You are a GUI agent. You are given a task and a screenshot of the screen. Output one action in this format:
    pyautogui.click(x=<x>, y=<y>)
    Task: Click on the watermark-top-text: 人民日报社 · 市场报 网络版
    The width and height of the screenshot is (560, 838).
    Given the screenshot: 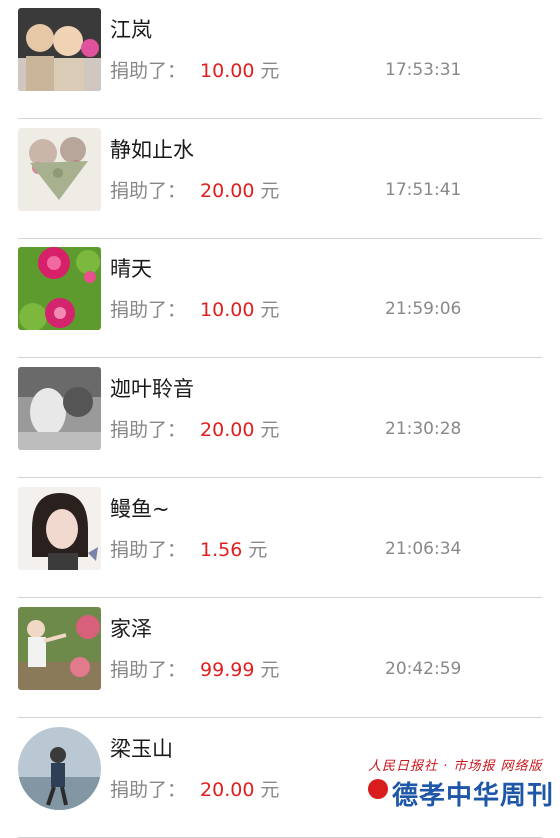 What is the action you would take?
    pyautogui.click(x=455, y=766)
    